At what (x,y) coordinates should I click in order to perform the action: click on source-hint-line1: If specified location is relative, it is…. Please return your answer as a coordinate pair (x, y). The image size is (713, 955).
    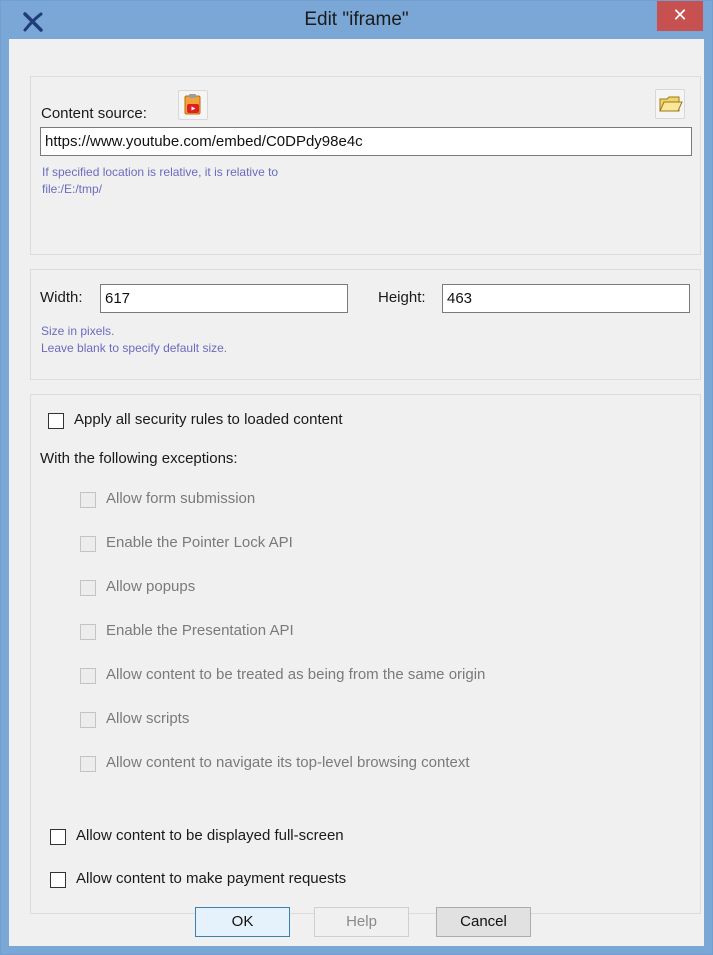
    Looking at the image, I should click on (160, 172).